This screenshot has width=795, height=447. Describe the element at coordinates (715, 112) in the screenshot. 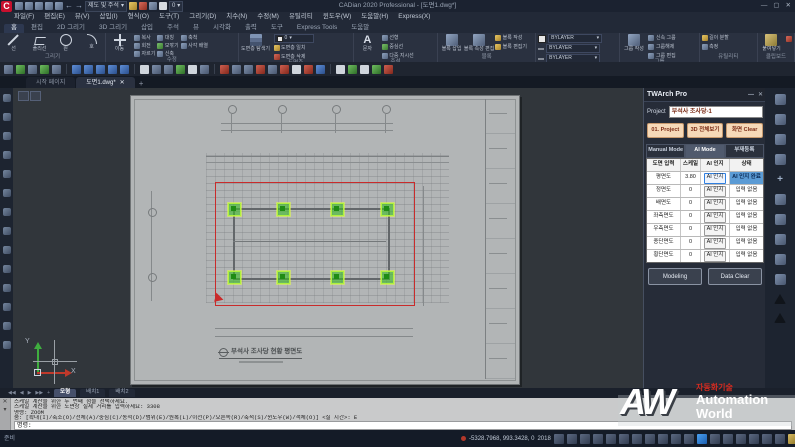

I see `project-input: 부석사 조사당-1` at that location.